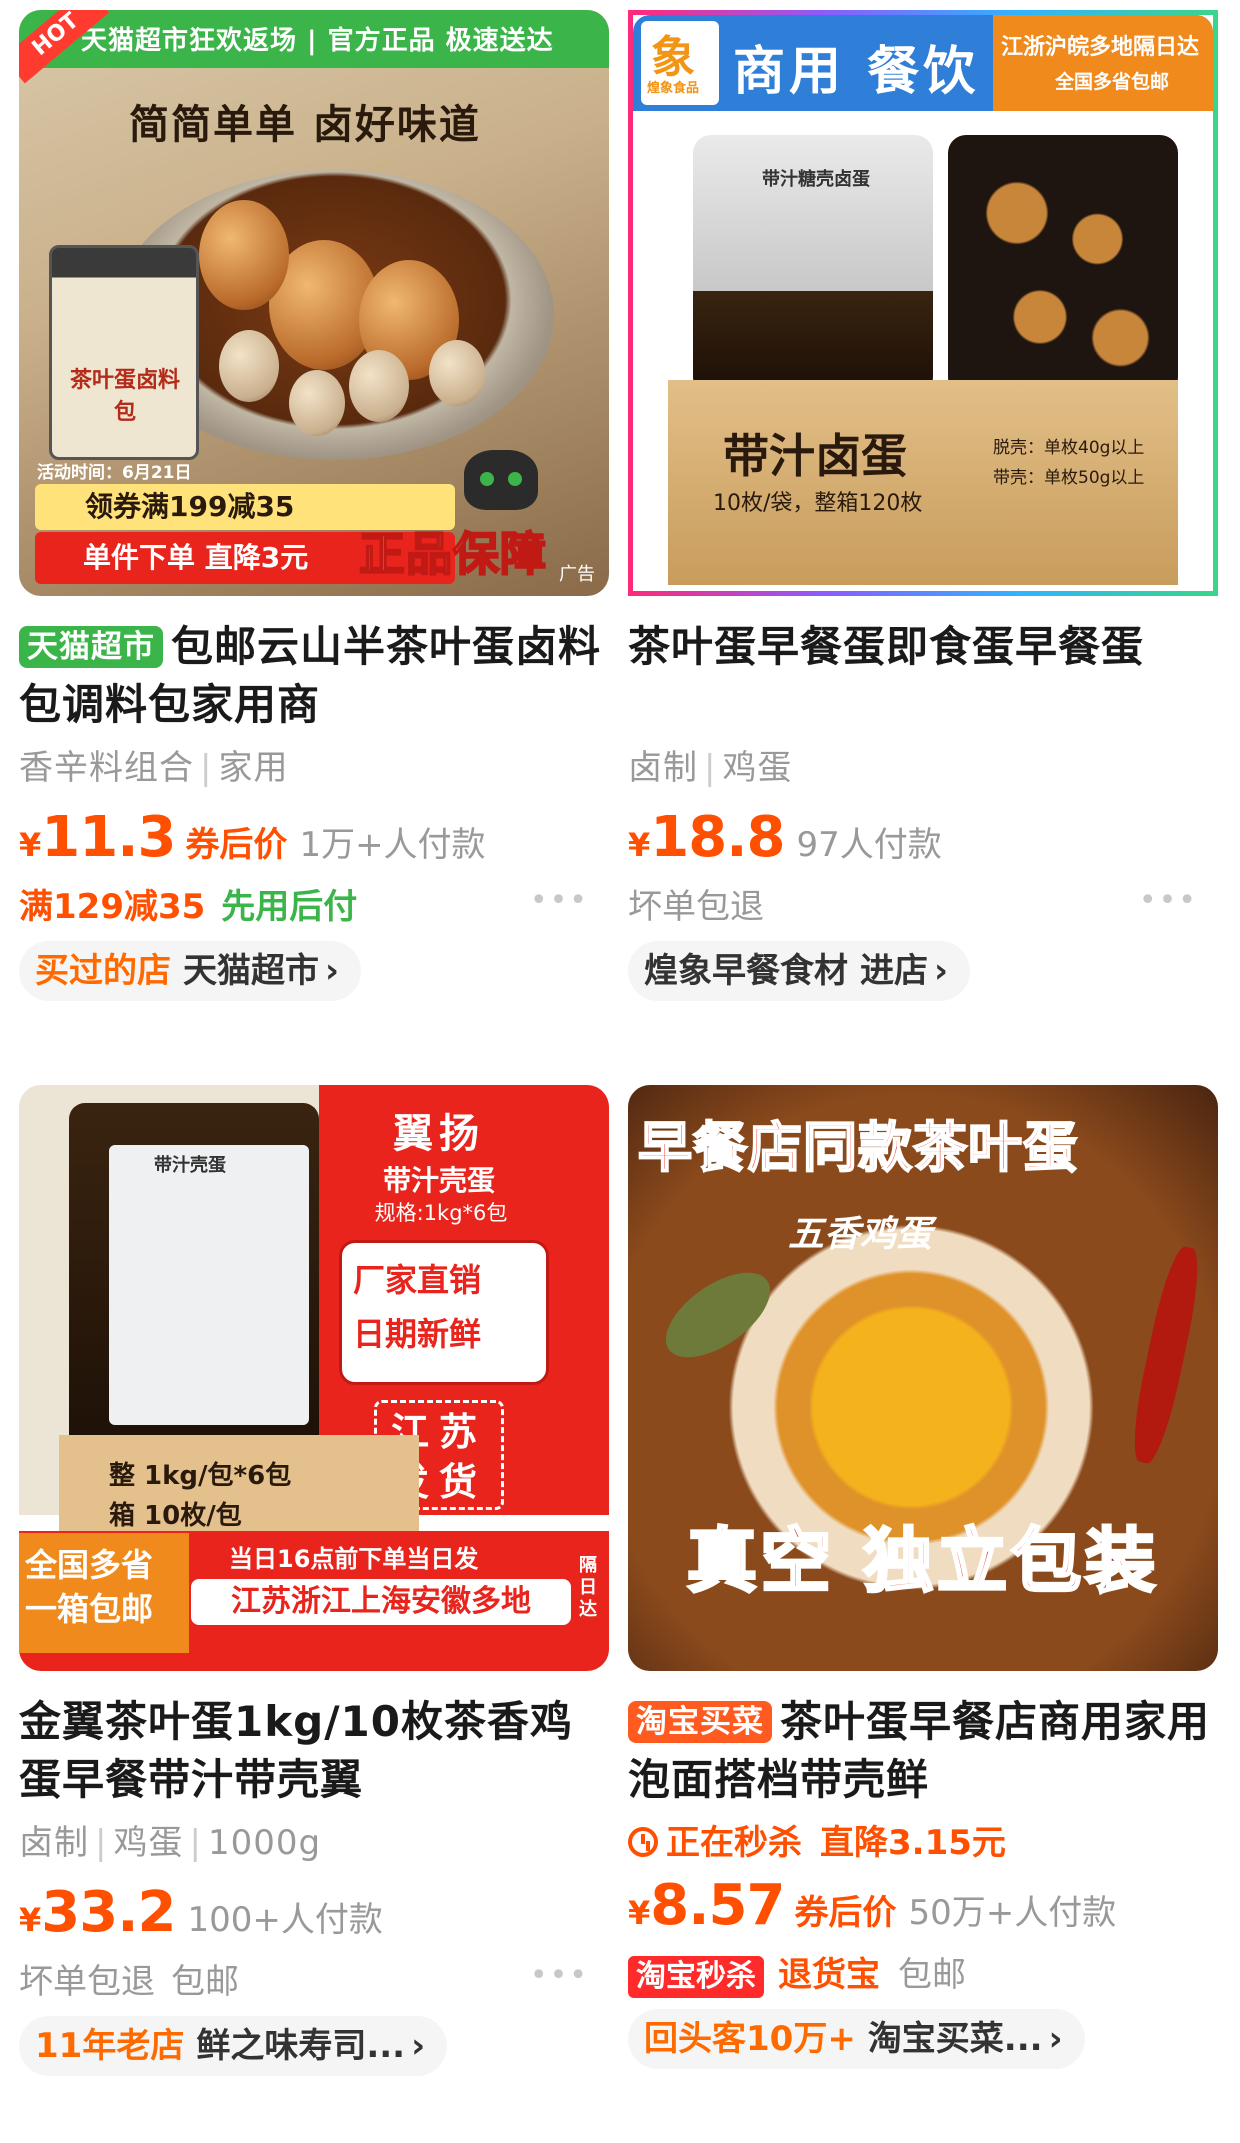 The width and height of the screenshot is (1240, 2143). What do you see at coordinates (354, 1559) in the screenshot?
I see `same-day-dispatch: 当日16点前下单当日发` at bounding box center [354, 1559].